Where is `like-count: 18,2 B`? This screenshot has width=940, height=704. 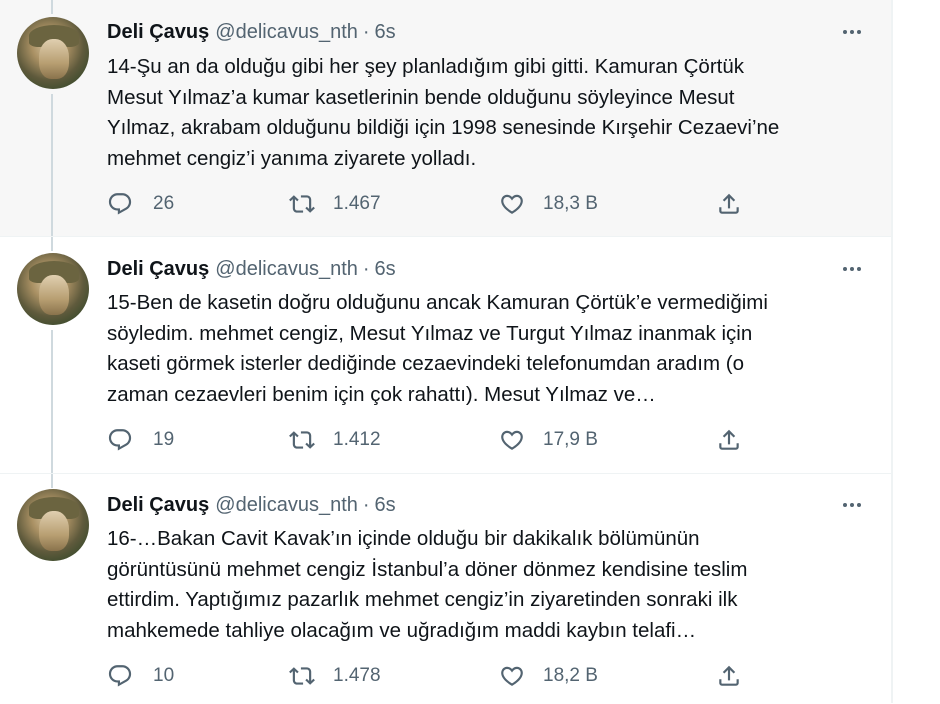
like-count: 18,2 B is located at coordinates (570, 675).